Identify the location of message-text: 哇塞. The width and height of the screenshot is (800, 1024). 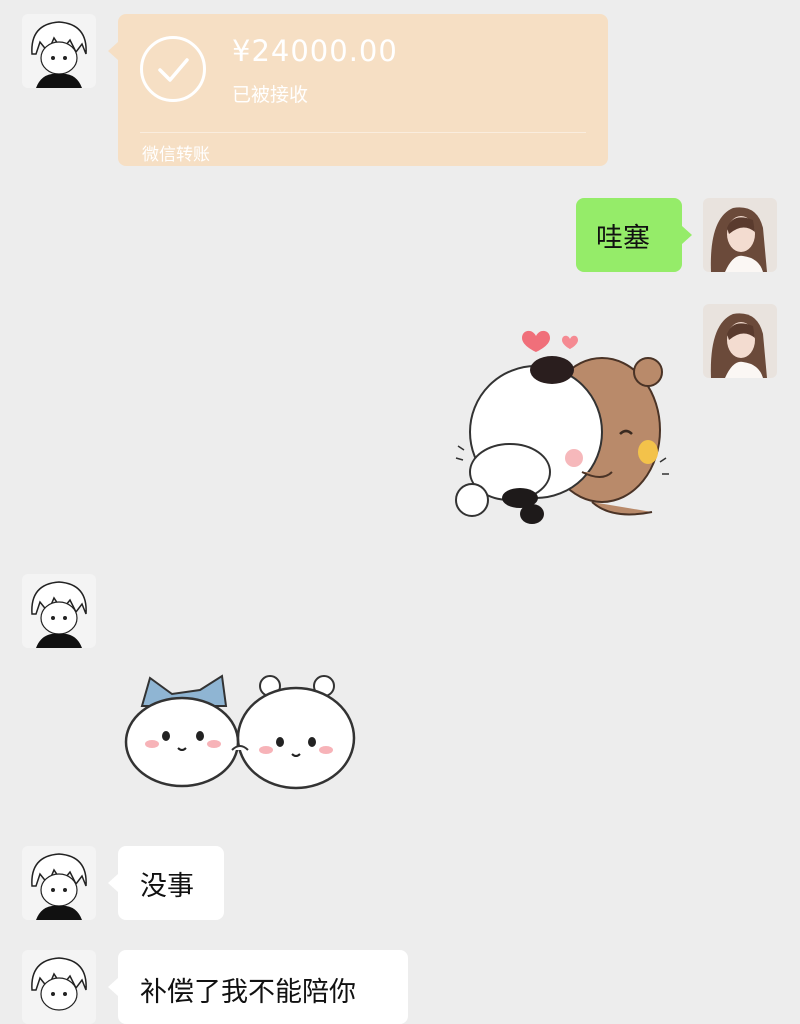
(623, 238).